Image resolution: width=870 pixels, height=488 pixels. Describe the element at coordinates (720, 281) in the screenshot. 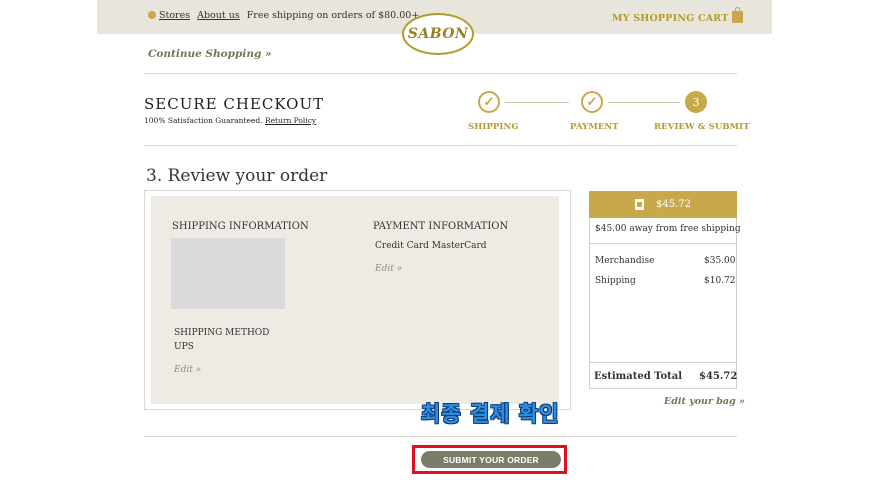

I see `shipping-value: $10.72` at that location.